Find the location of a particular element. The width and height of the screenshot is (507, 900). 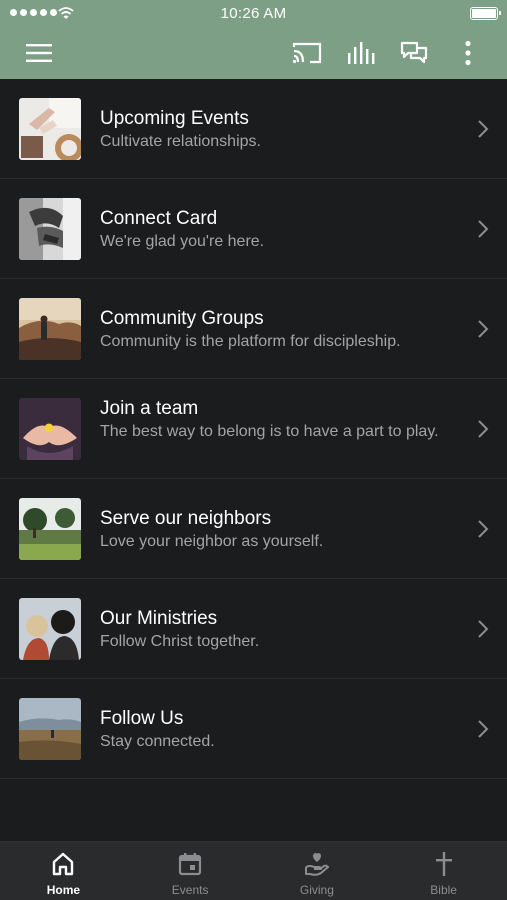

tab-home: Home is located at coordinates (63, 871).